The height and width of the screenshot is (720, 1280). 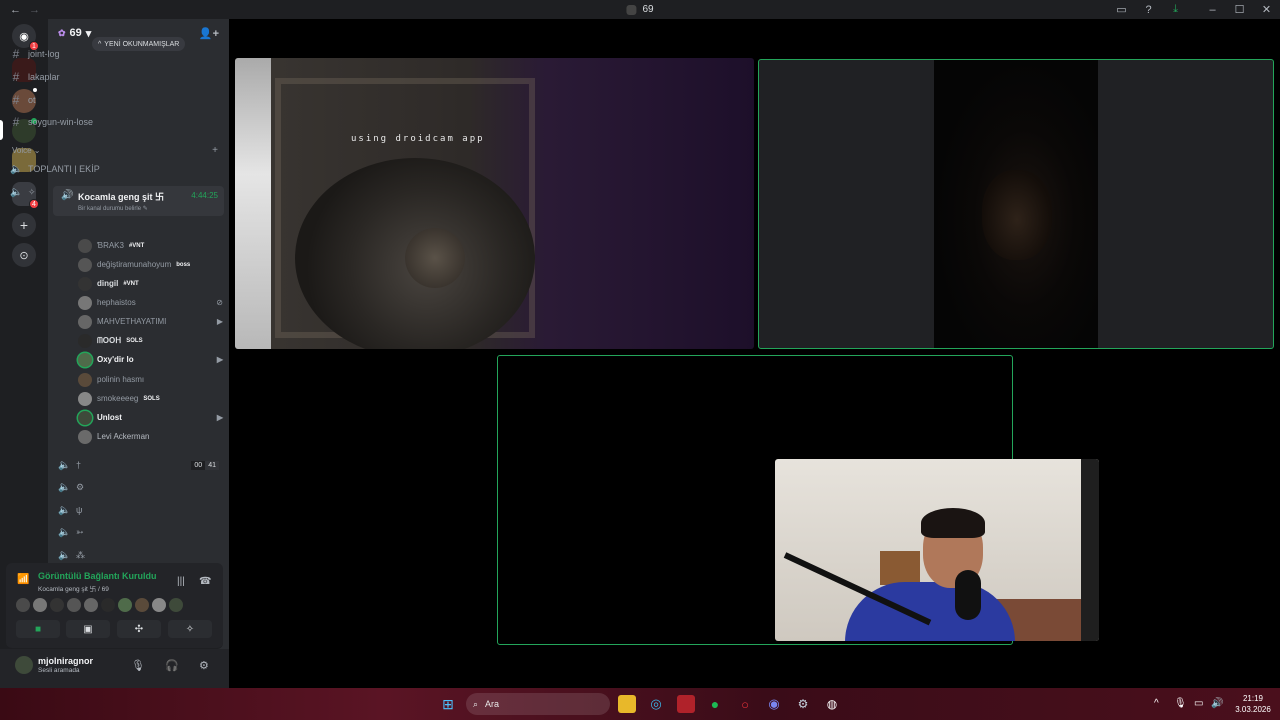 I want to click on channel-lakaplar: # lakaplar, so click(x=92, y=77).